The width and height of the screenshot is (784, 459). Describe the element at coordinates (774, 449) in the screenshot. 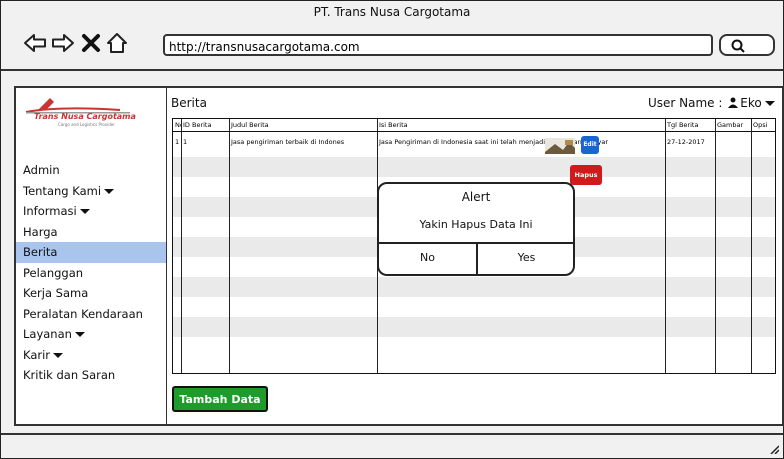

I see `resize-handle-icon` at that location.